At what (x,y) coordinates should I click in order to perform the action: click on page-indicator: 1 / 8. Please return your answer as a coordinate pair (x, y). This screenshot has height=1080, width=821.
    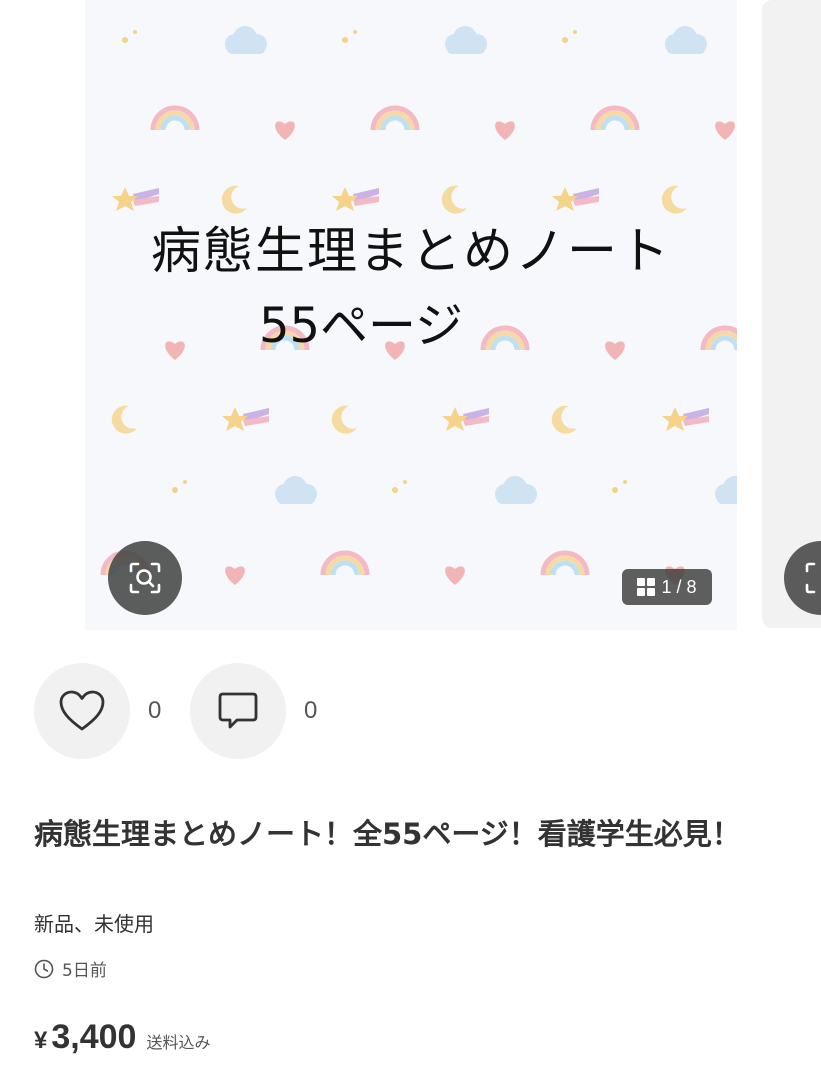
    Looking at the image, I should click on (667, 587).